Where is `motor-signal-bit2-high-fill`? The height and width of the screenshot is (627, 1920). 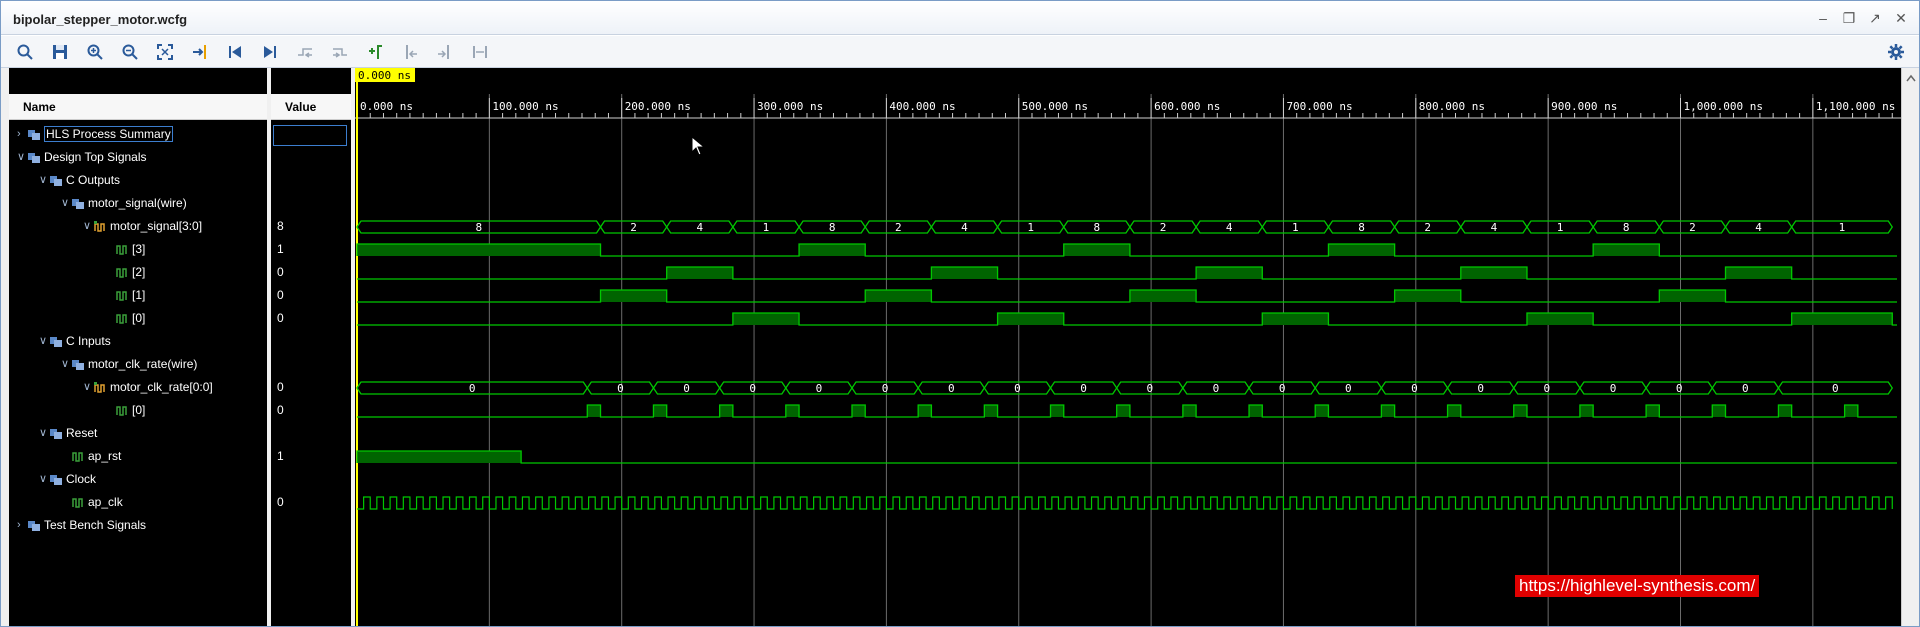 motor-signal-bit2-high-fill is located at coordinates (964, 273).